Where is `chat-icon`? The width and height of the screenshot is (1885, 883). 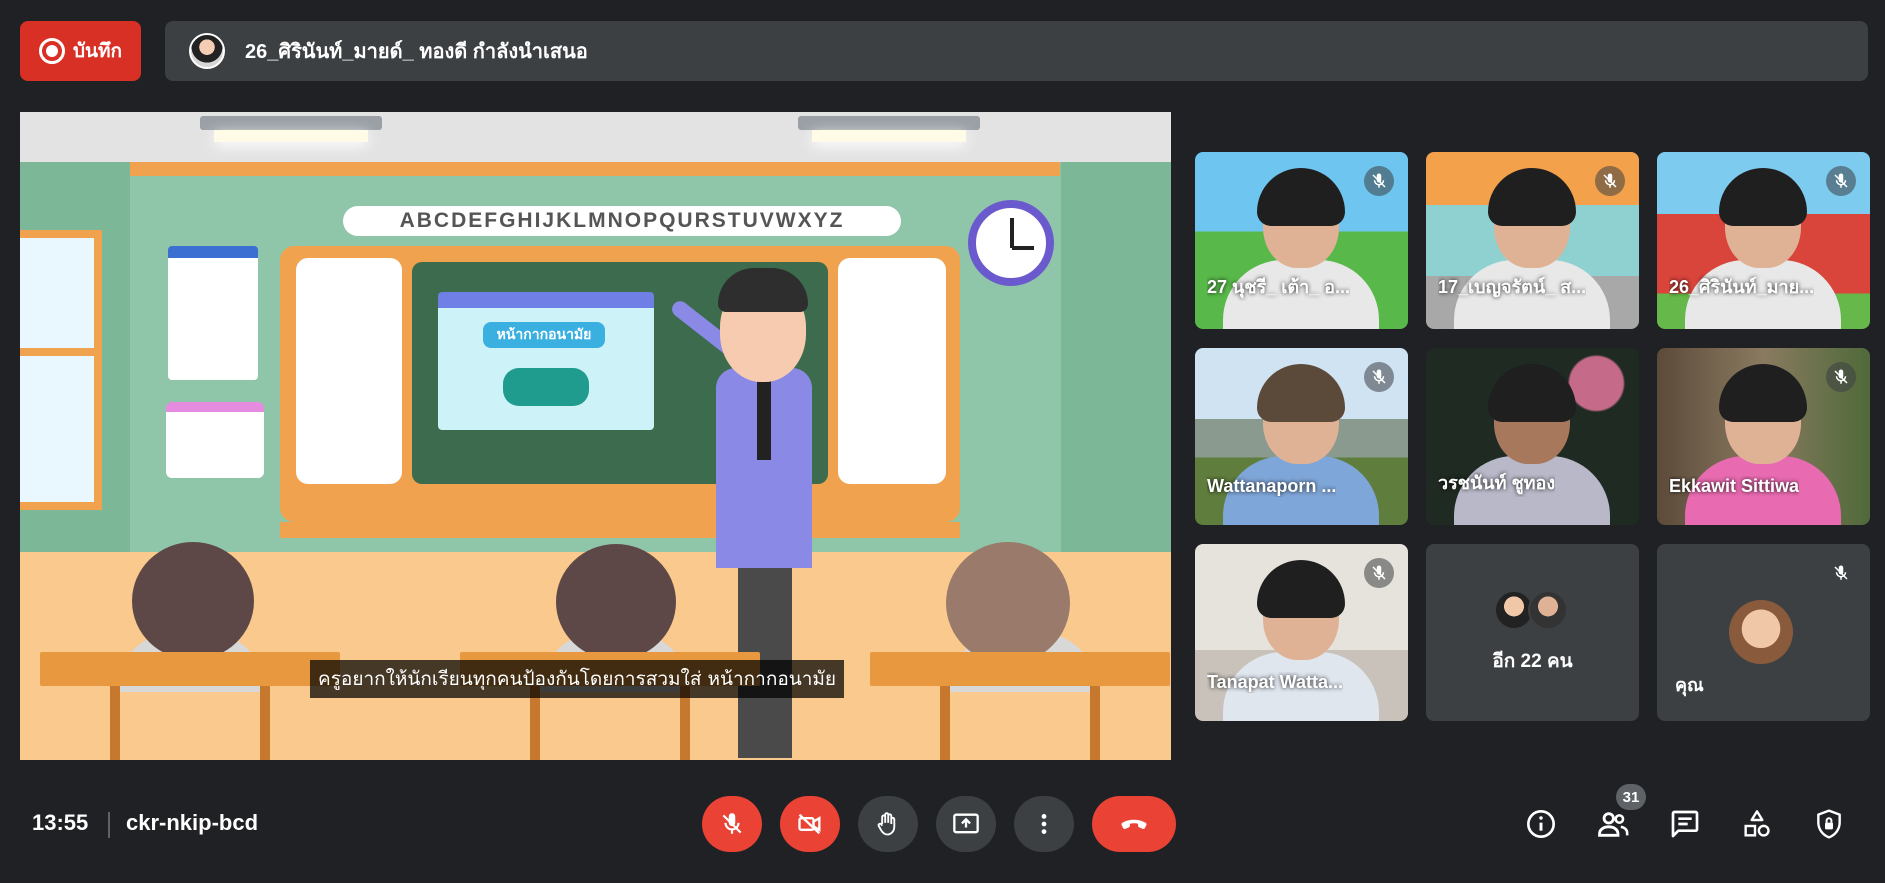
chat-icon is located at coordinates (1685, 824).